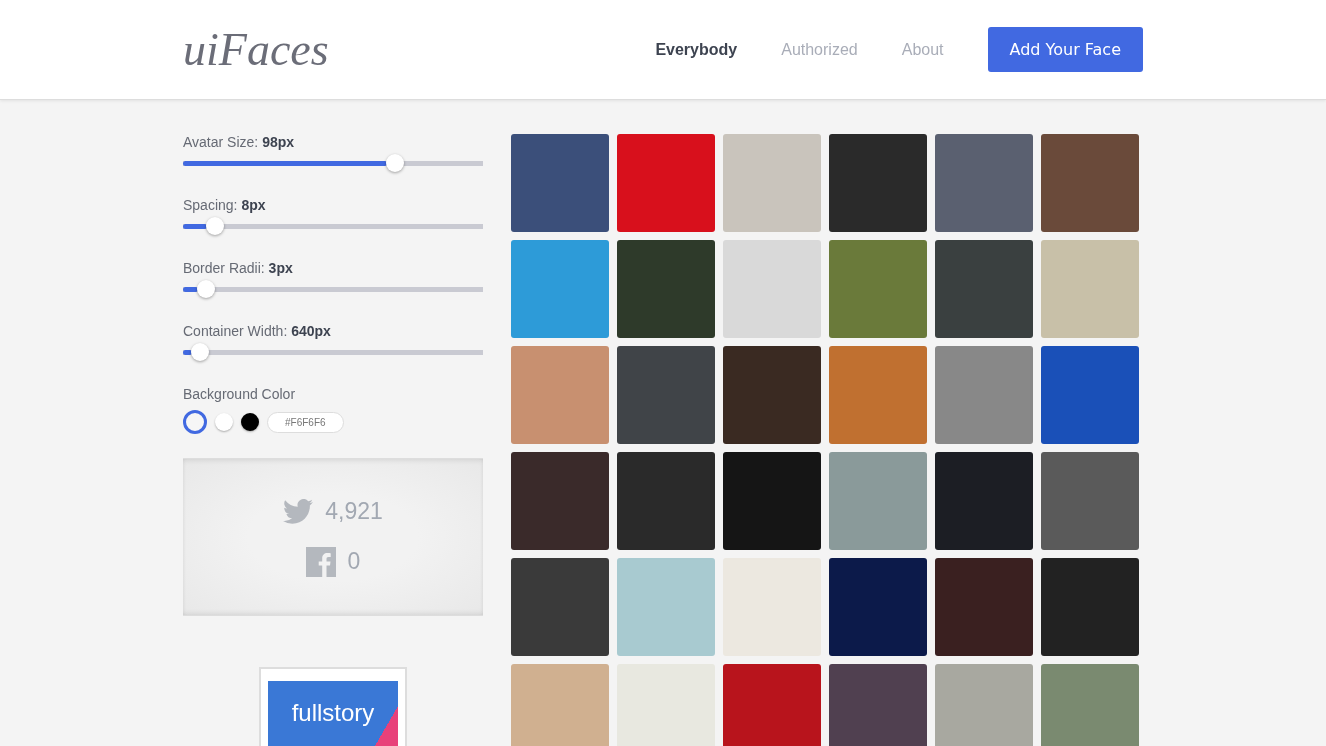 Image resolution: width=1326 pixels, height=746 pixels. Describe the element at coordinates (240, 394) in the screenshot. I see `background-color-label: Background Color` at that location.